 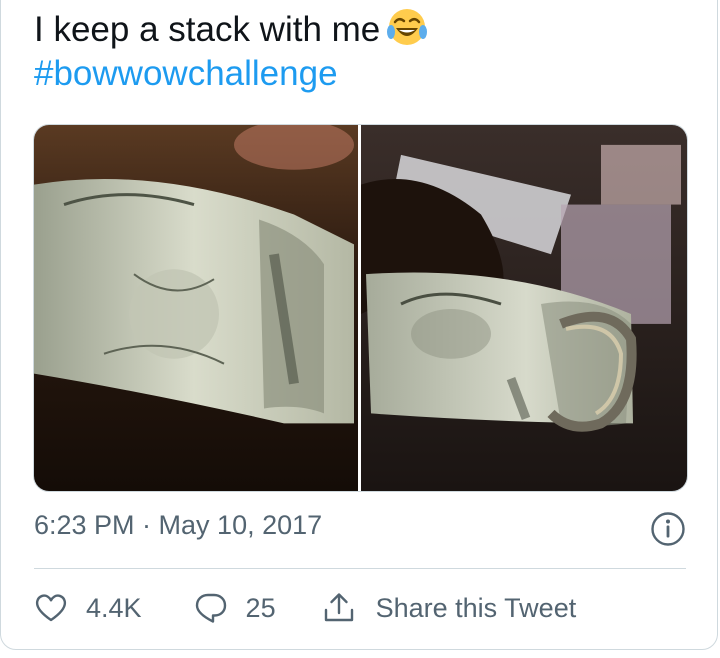 I want to click on tweet-text-line: I keep a stack with me, so click(x=231, y=29).